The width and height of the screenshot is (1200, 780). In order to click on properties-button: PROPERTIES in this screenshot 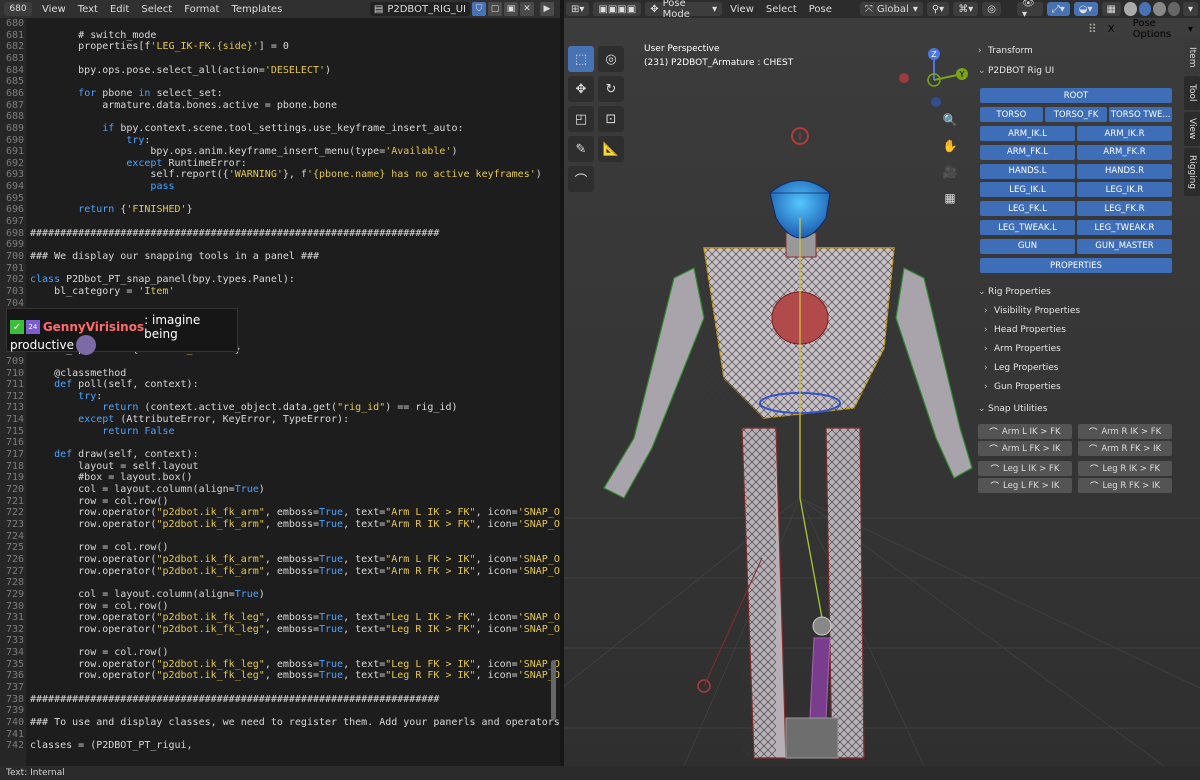, I will do `click(1076, 265)`.